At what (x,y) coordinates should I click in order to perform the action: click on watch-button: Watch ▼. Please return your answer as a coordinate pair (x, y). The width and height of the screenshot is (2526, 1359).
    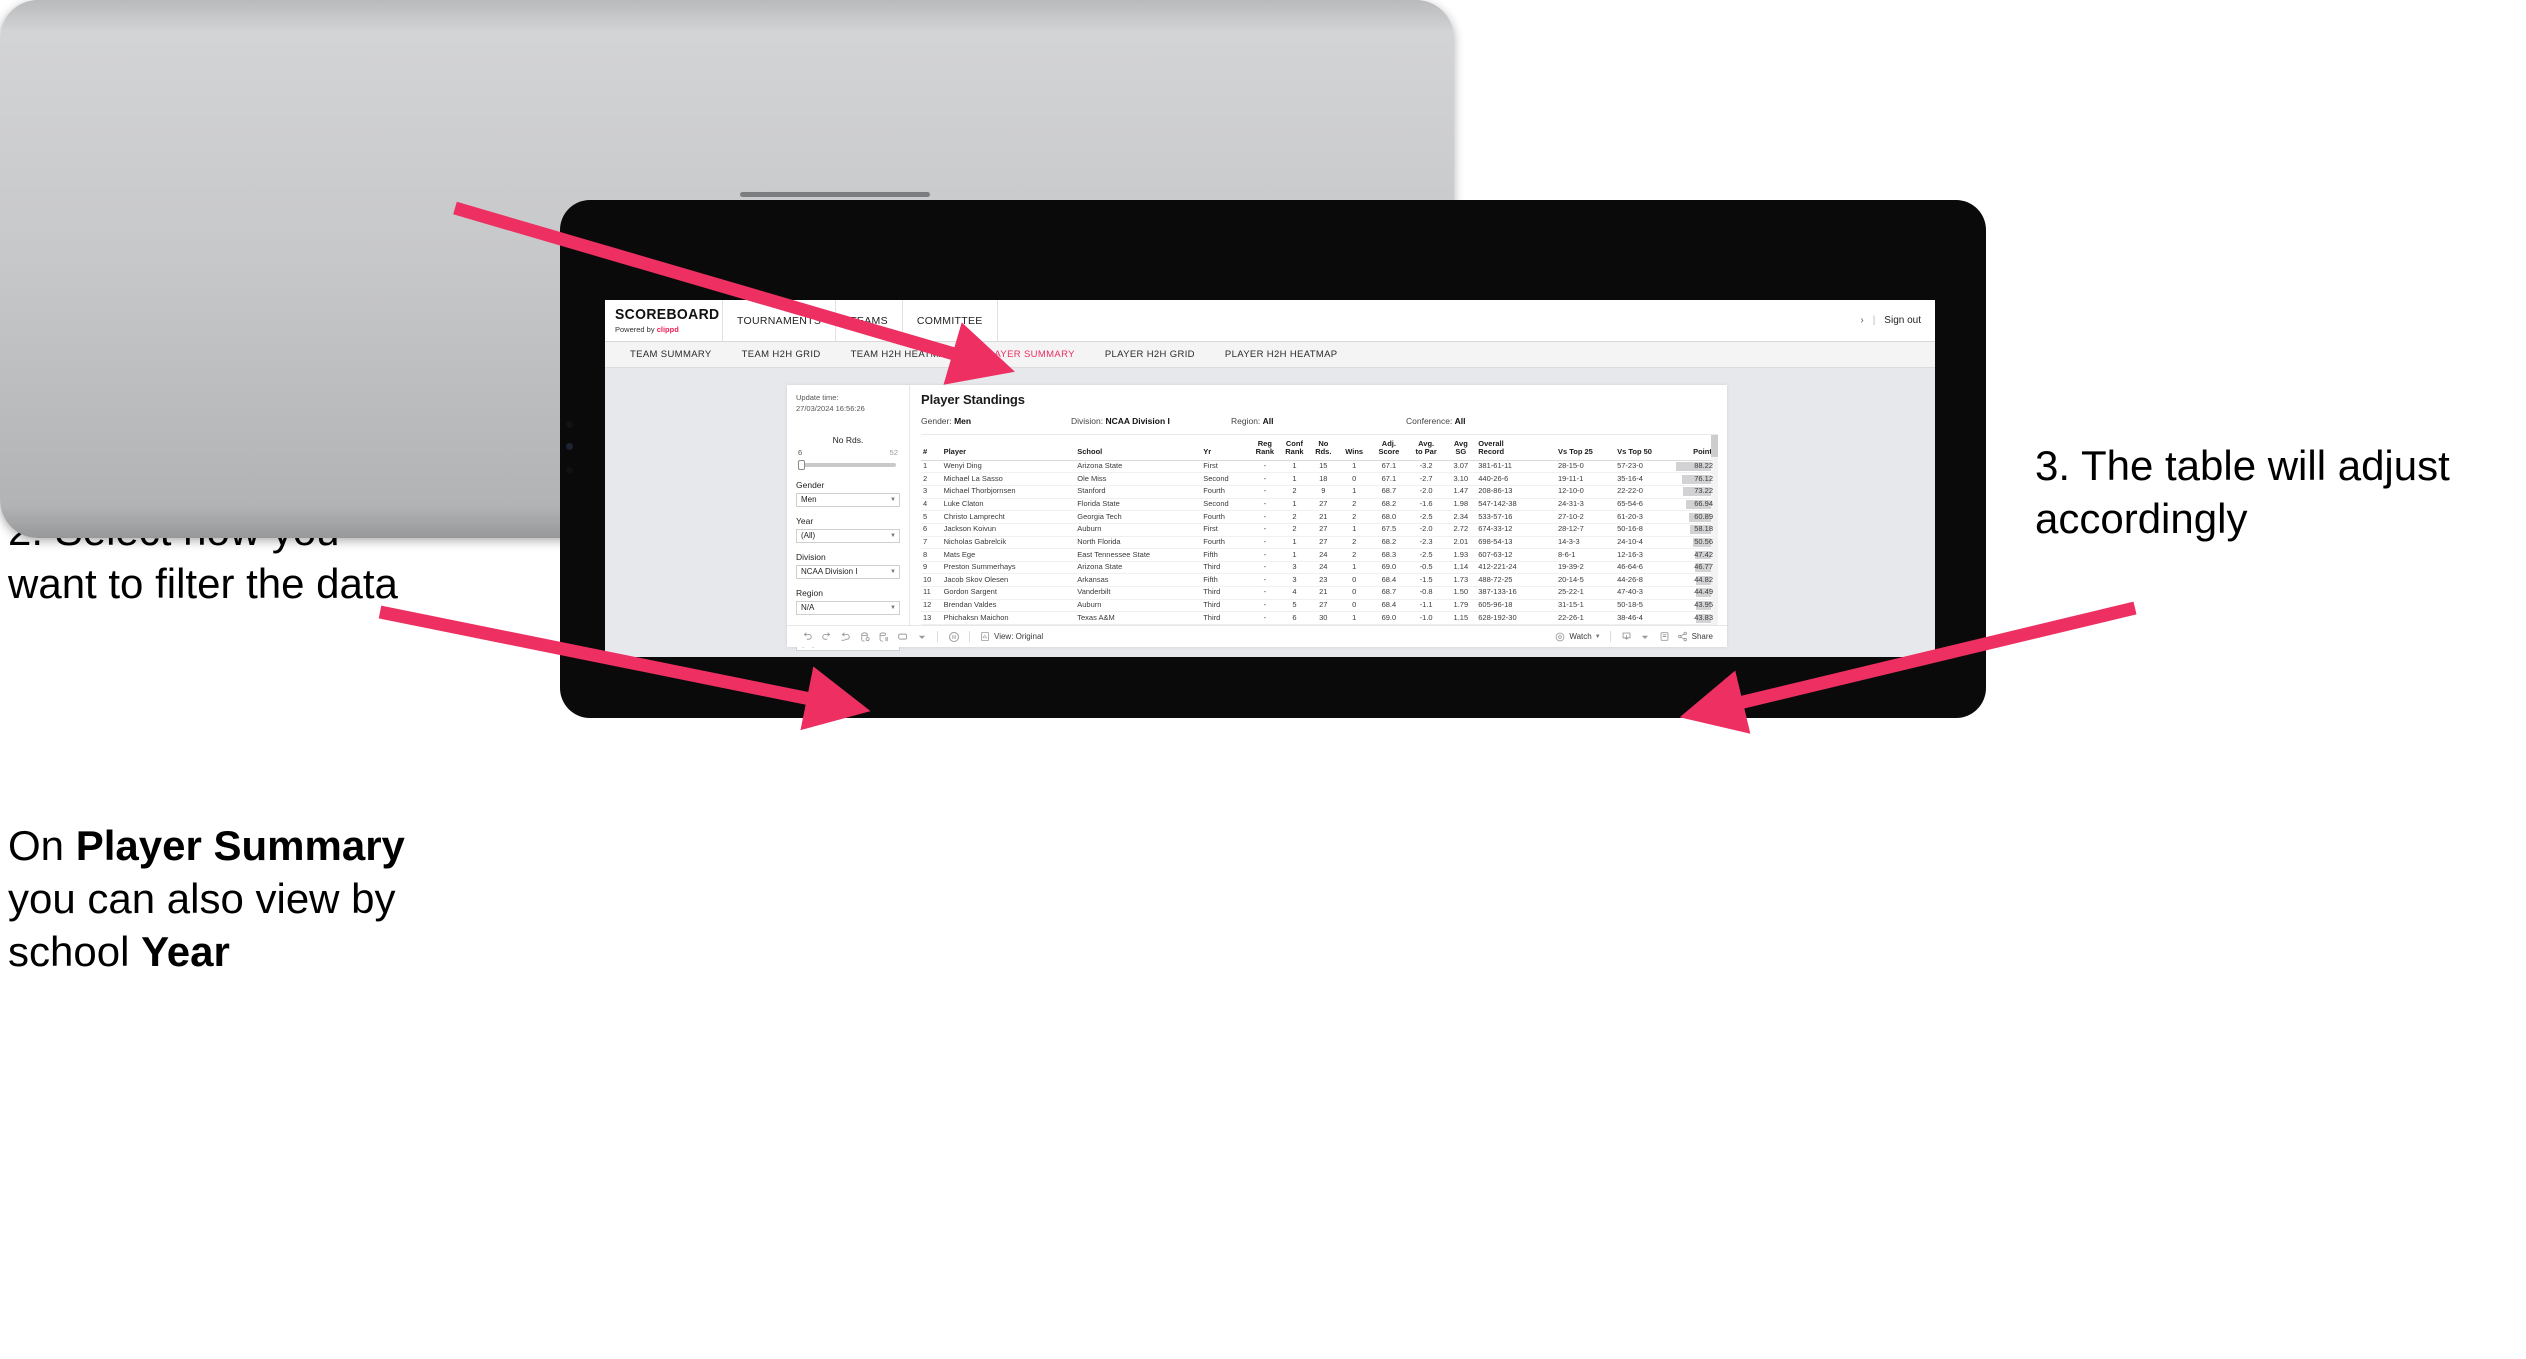
    Looking at the image, I should click on (1577, 637).